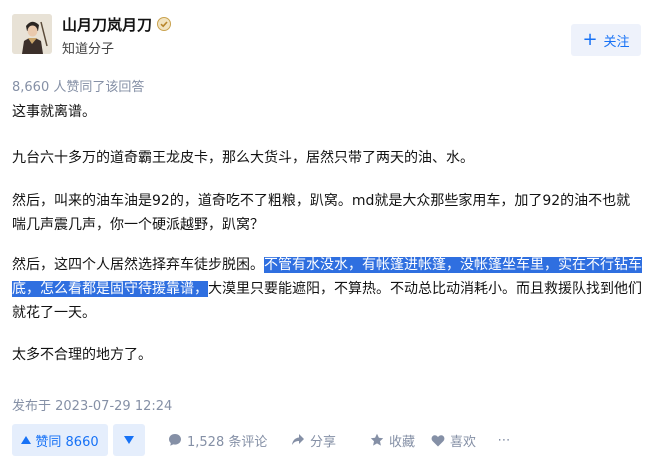  What do you see at coordinates (78, 87) in the screenshot?
I see `likes-summary: 8,660 人赞同了该回答` at bounding box center [78, 87].